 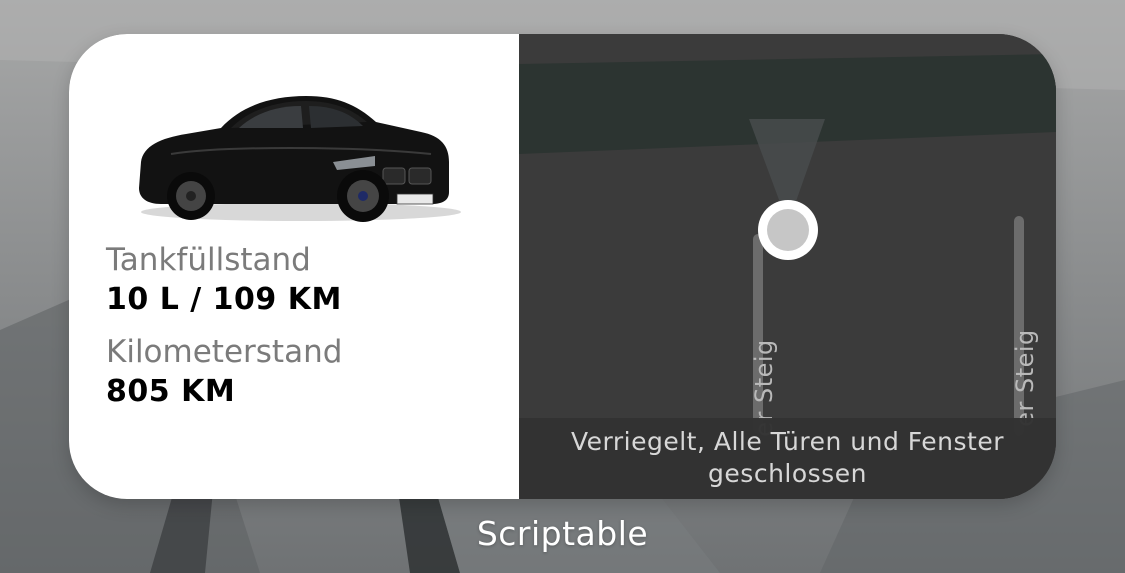 What do you see at coordinates (224, 352) in the screenshot?
I see `odometer-label: Kilometerstand` at bounding box center [224, 352].